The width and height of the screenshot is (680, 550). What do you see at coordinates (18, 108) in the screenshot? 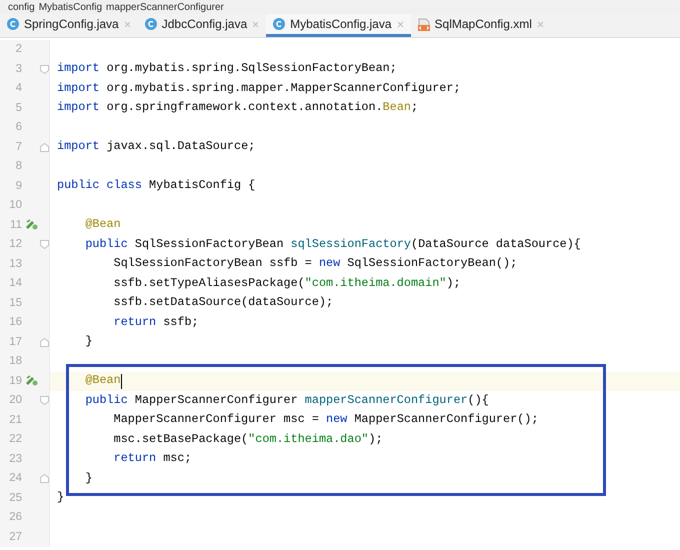
I see `line-number: 5` at bounding box center [18, 108].